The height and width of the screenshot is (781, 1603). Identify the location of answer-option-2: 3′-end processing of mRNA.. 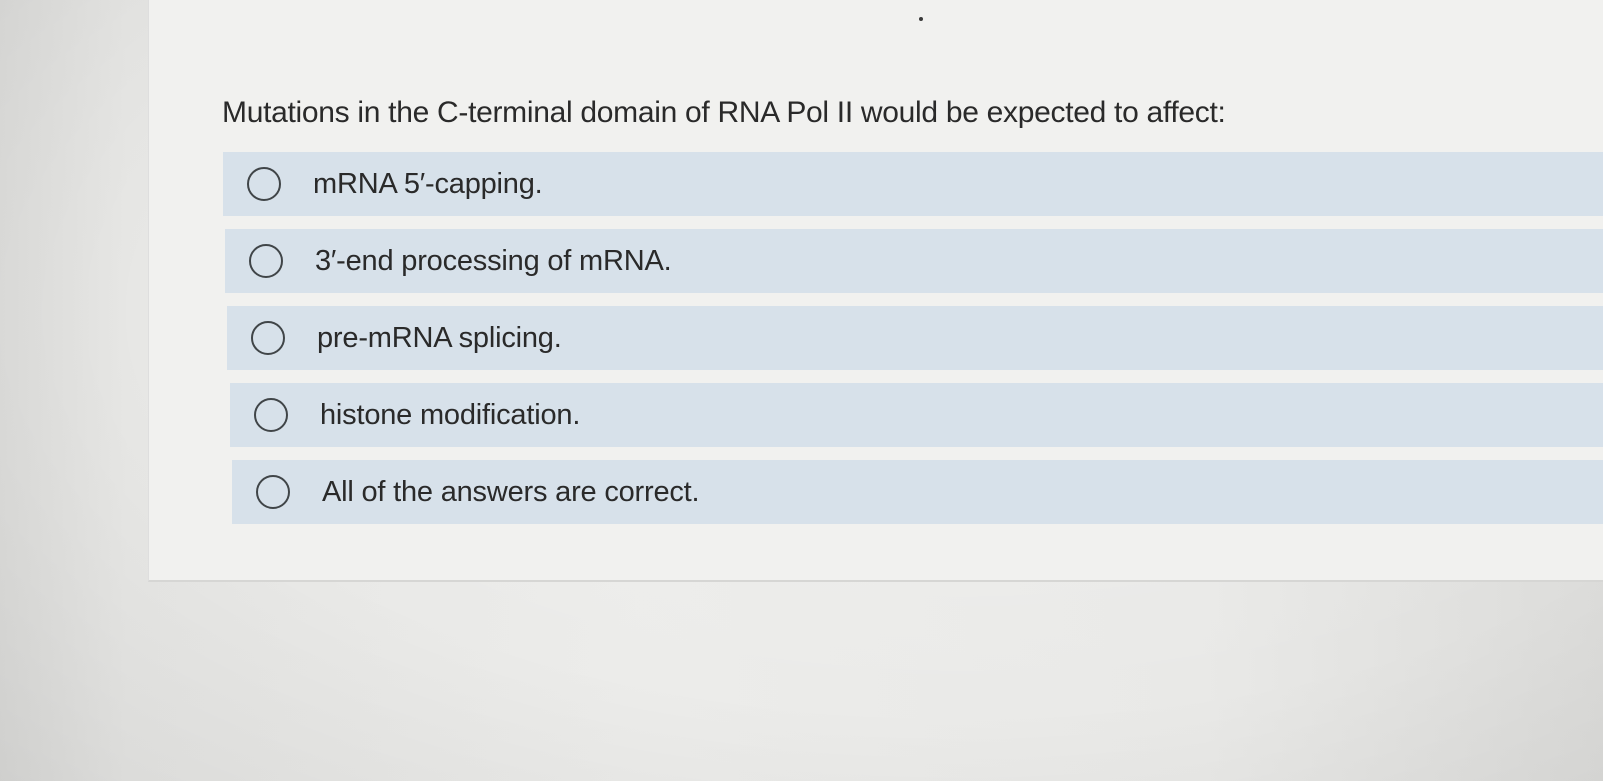
(914, 261).